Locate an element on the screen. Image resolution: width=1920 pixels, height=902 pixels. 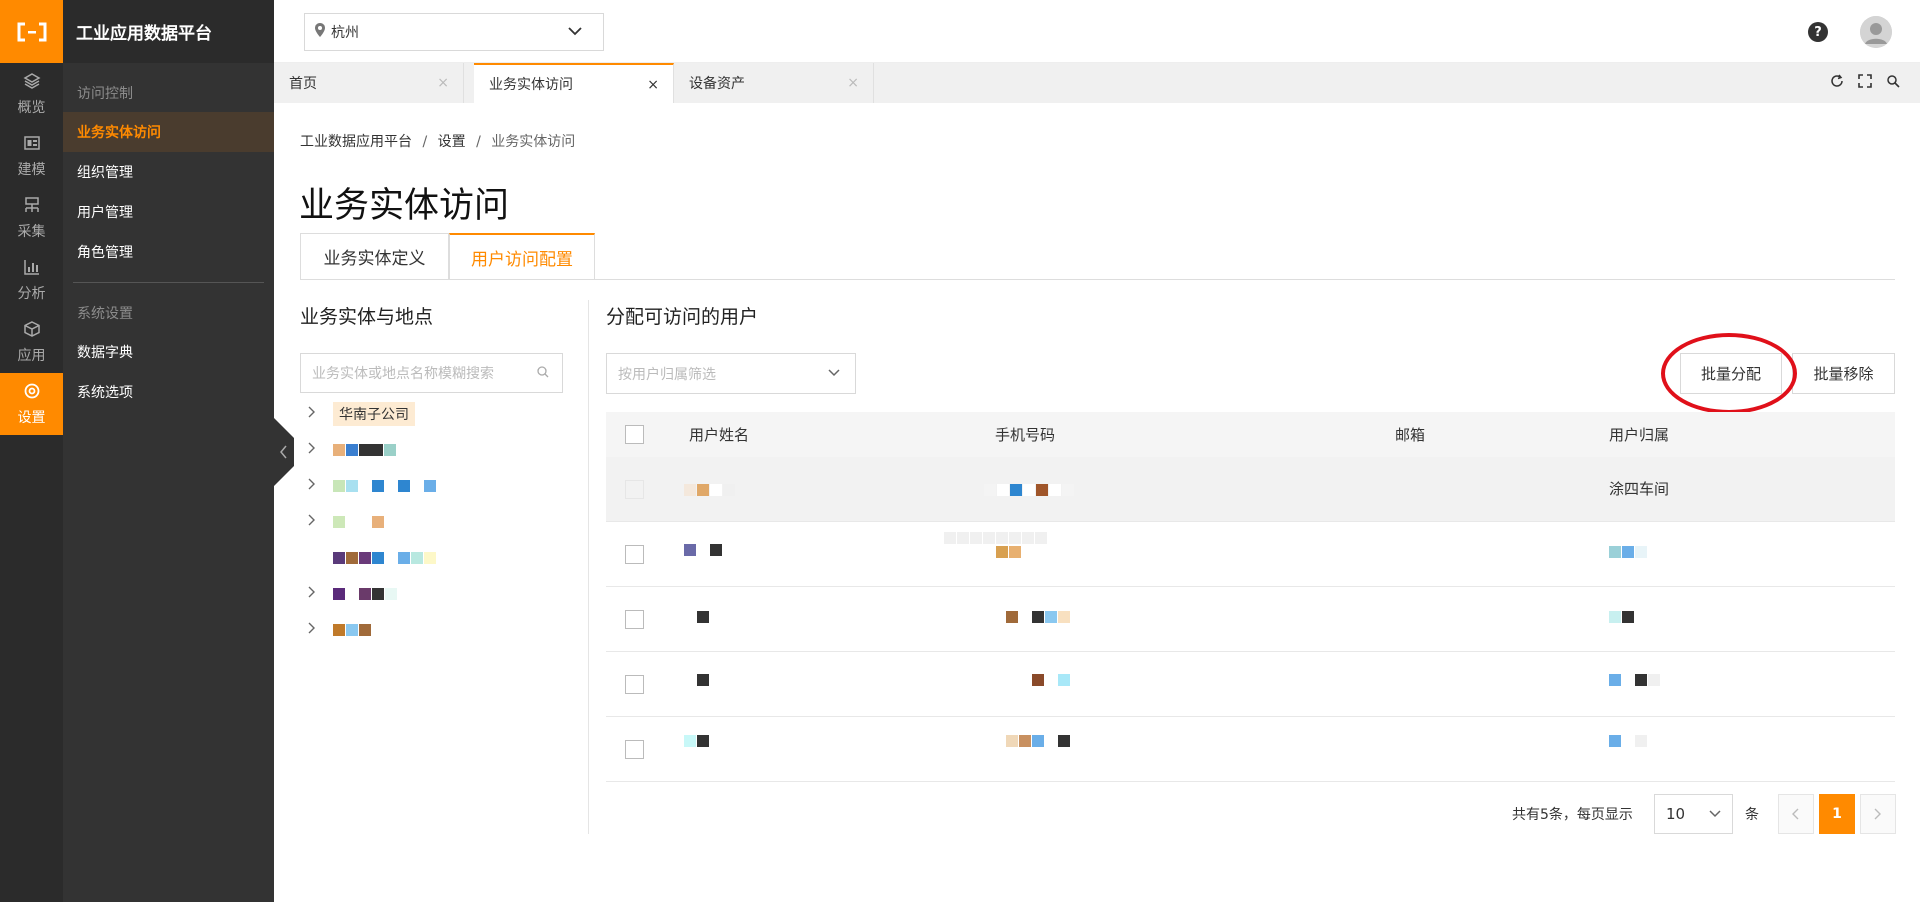
refresh-icon is located at coordinates (1837, 83).